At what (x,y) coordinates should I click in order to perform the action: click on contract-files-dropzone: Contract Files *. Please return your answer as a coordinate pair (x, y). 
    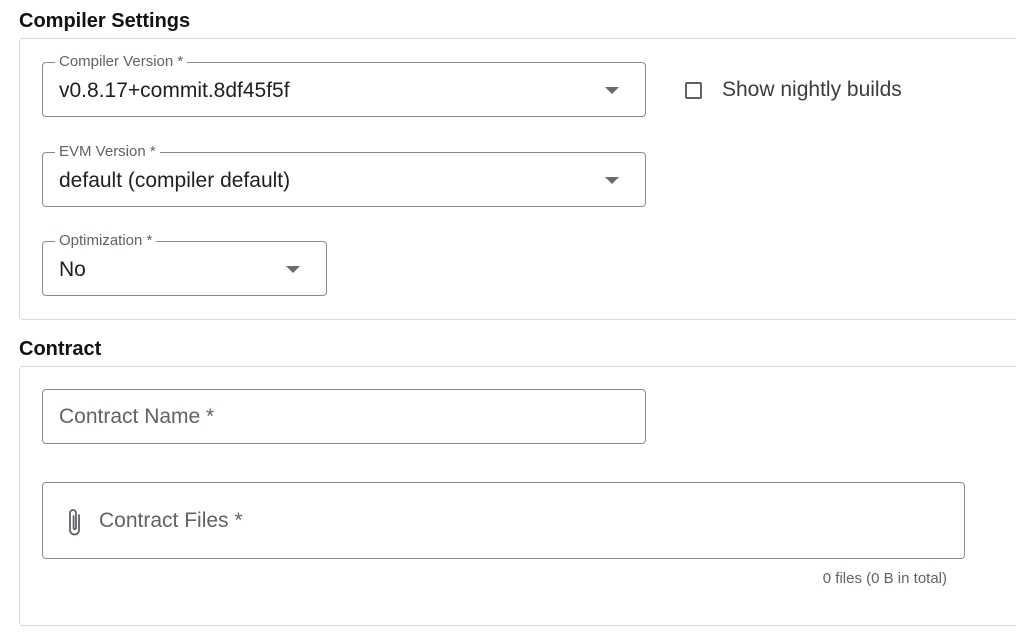
    Looking at the image, I should click on (503, 520).